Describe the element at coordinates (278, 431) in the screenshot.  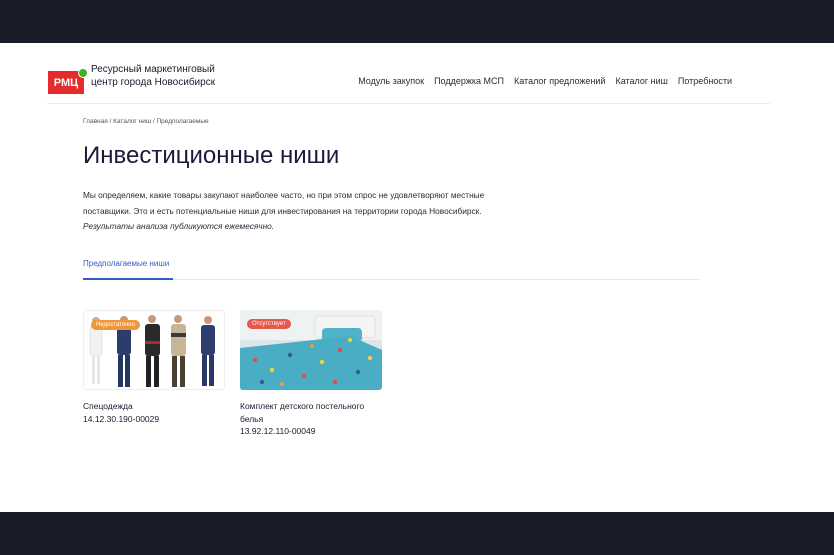
I see `card-code: 13.92.12.110-00049` at that location.